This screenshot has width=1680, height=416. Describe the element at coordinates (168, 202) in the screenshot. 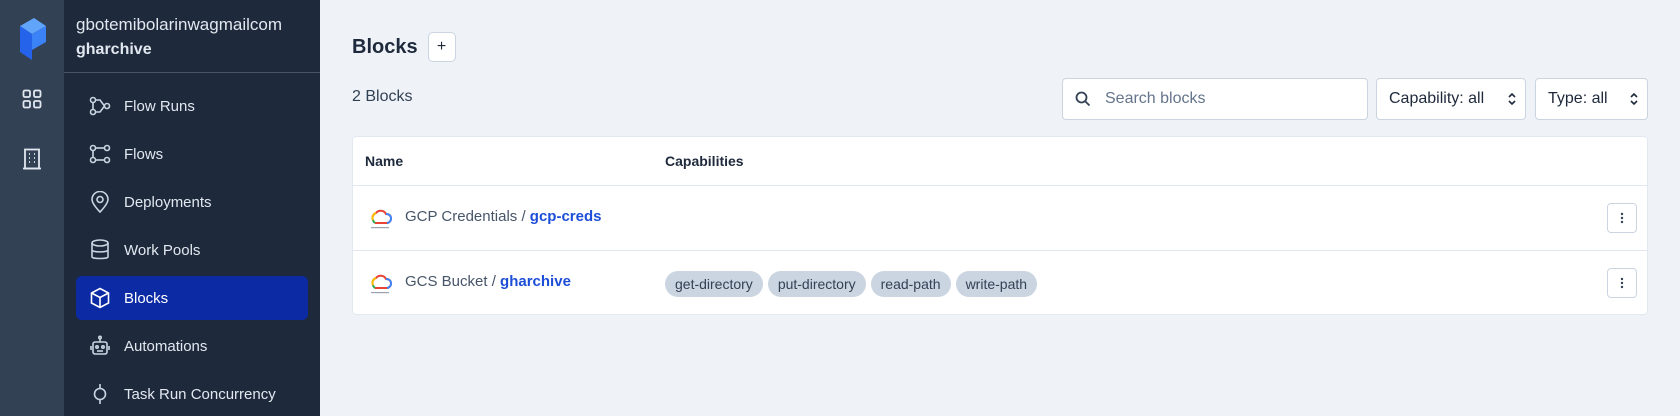

I see `sidebar-item-label: Deployments` at that location.